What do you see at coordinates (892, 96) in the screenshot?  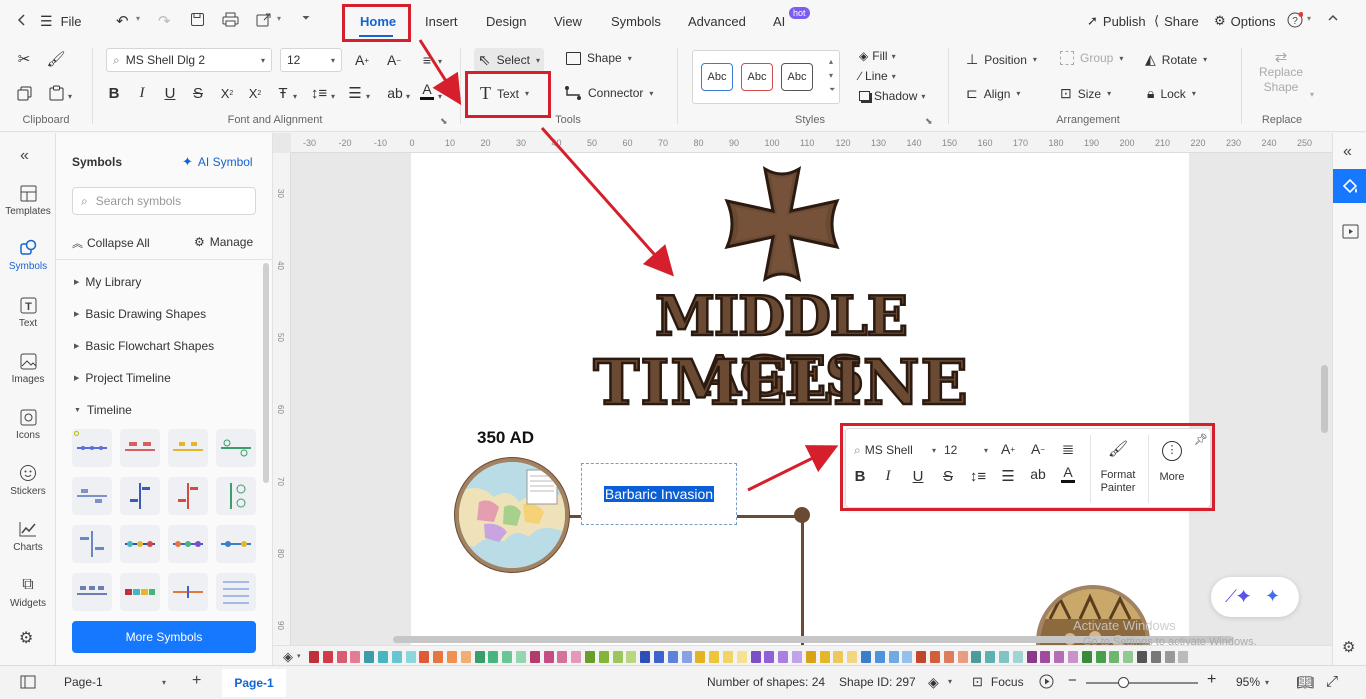 I see `shadow-button: Shadow ▾` at bounding box center [892, 96].